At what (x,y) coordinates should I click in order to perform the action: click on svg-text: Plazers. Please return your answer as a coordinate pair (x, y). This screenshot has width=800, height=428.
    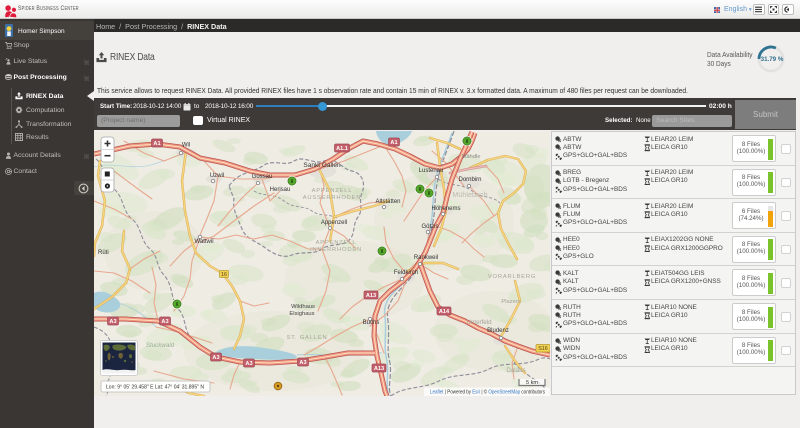
    Looking at the image, I should click on (510, 302).